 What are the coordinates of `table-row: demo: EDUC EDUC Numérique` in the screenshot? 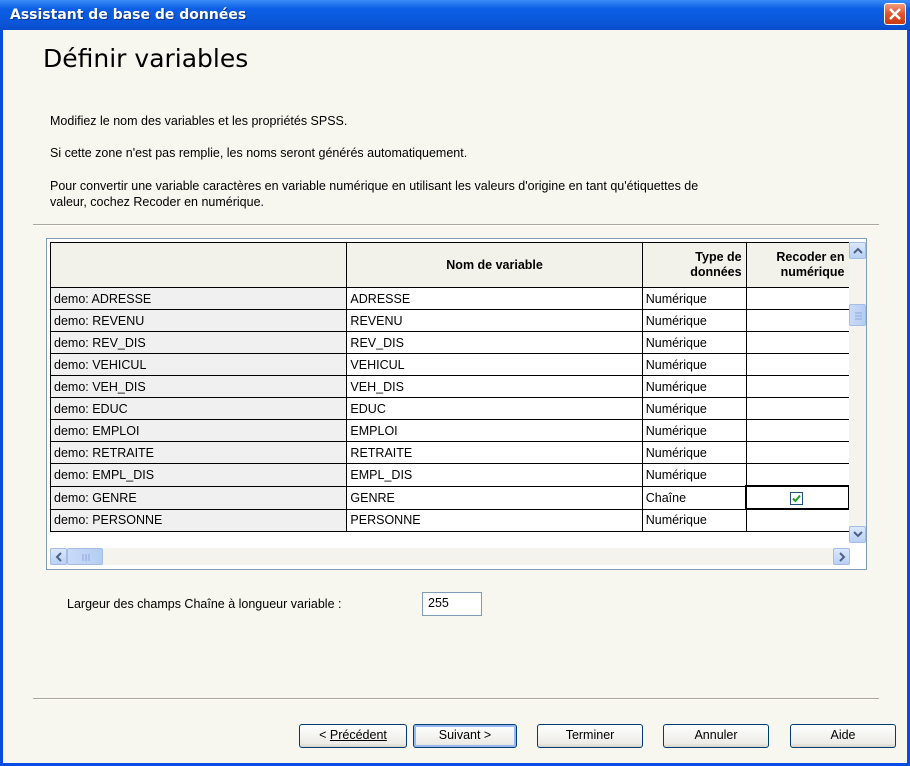 It's located at (450, 408).